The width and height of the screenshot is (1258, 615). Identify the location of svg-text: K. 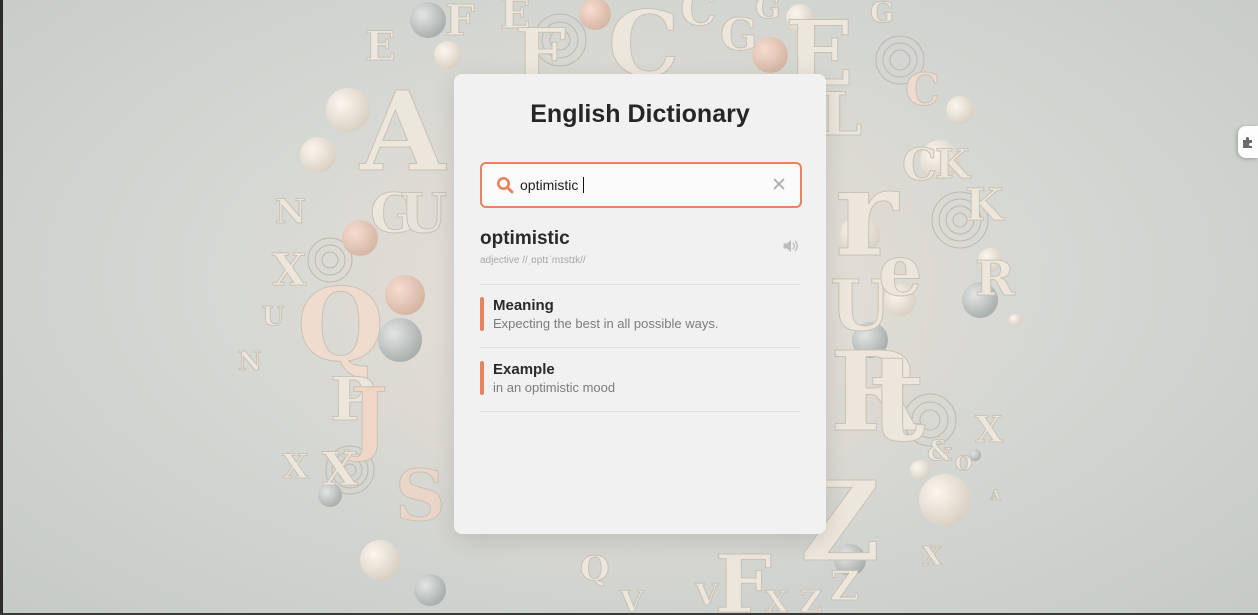
(985, 205).